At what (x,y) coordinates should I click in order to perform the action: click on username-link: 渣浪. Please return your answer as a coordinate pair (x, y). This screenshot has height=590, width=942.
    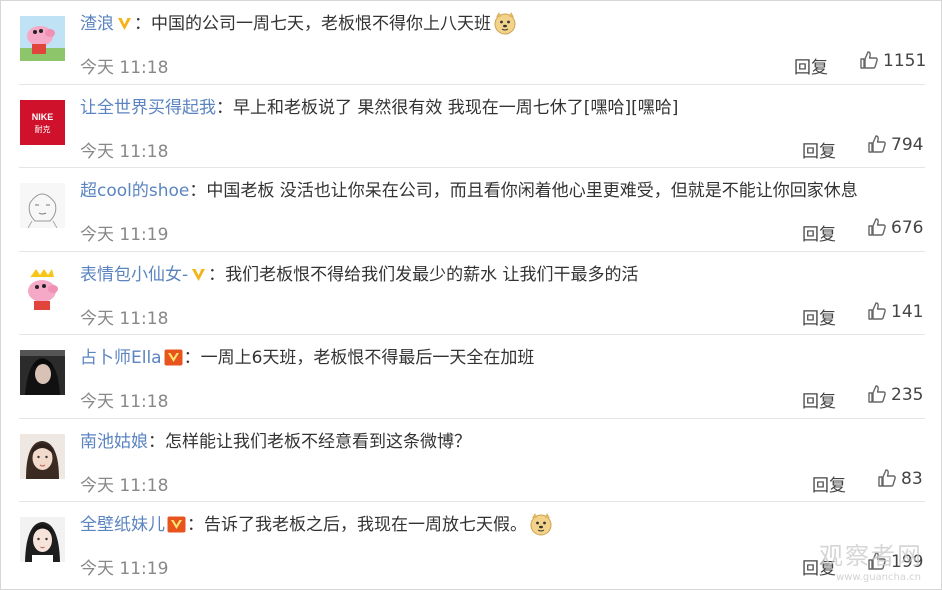
    Looking at the image, I should click on (97, 24).